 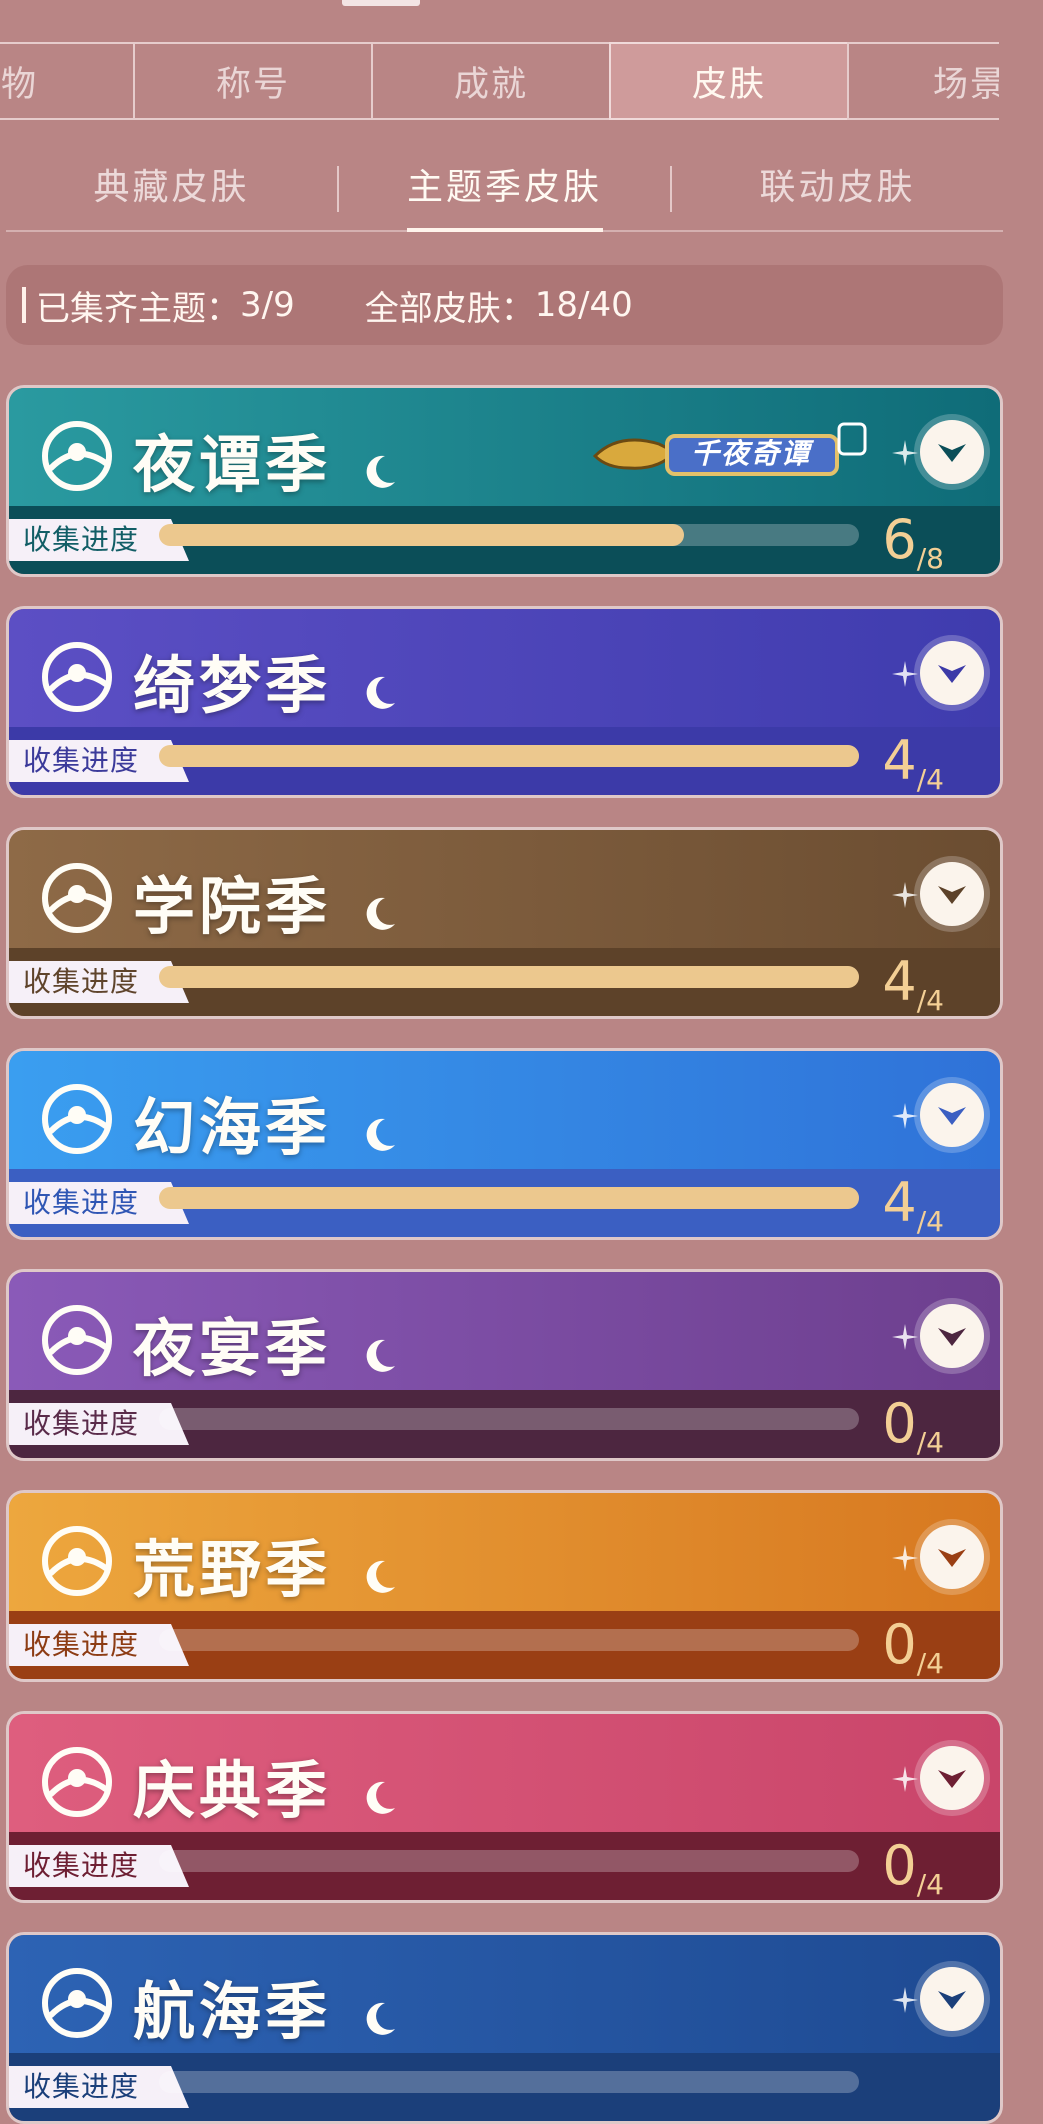 What do you see at coordinates (750, 453) in the screenshot?
I see `badge-label: 千夜奇谭` at bounding box center [750, 453].